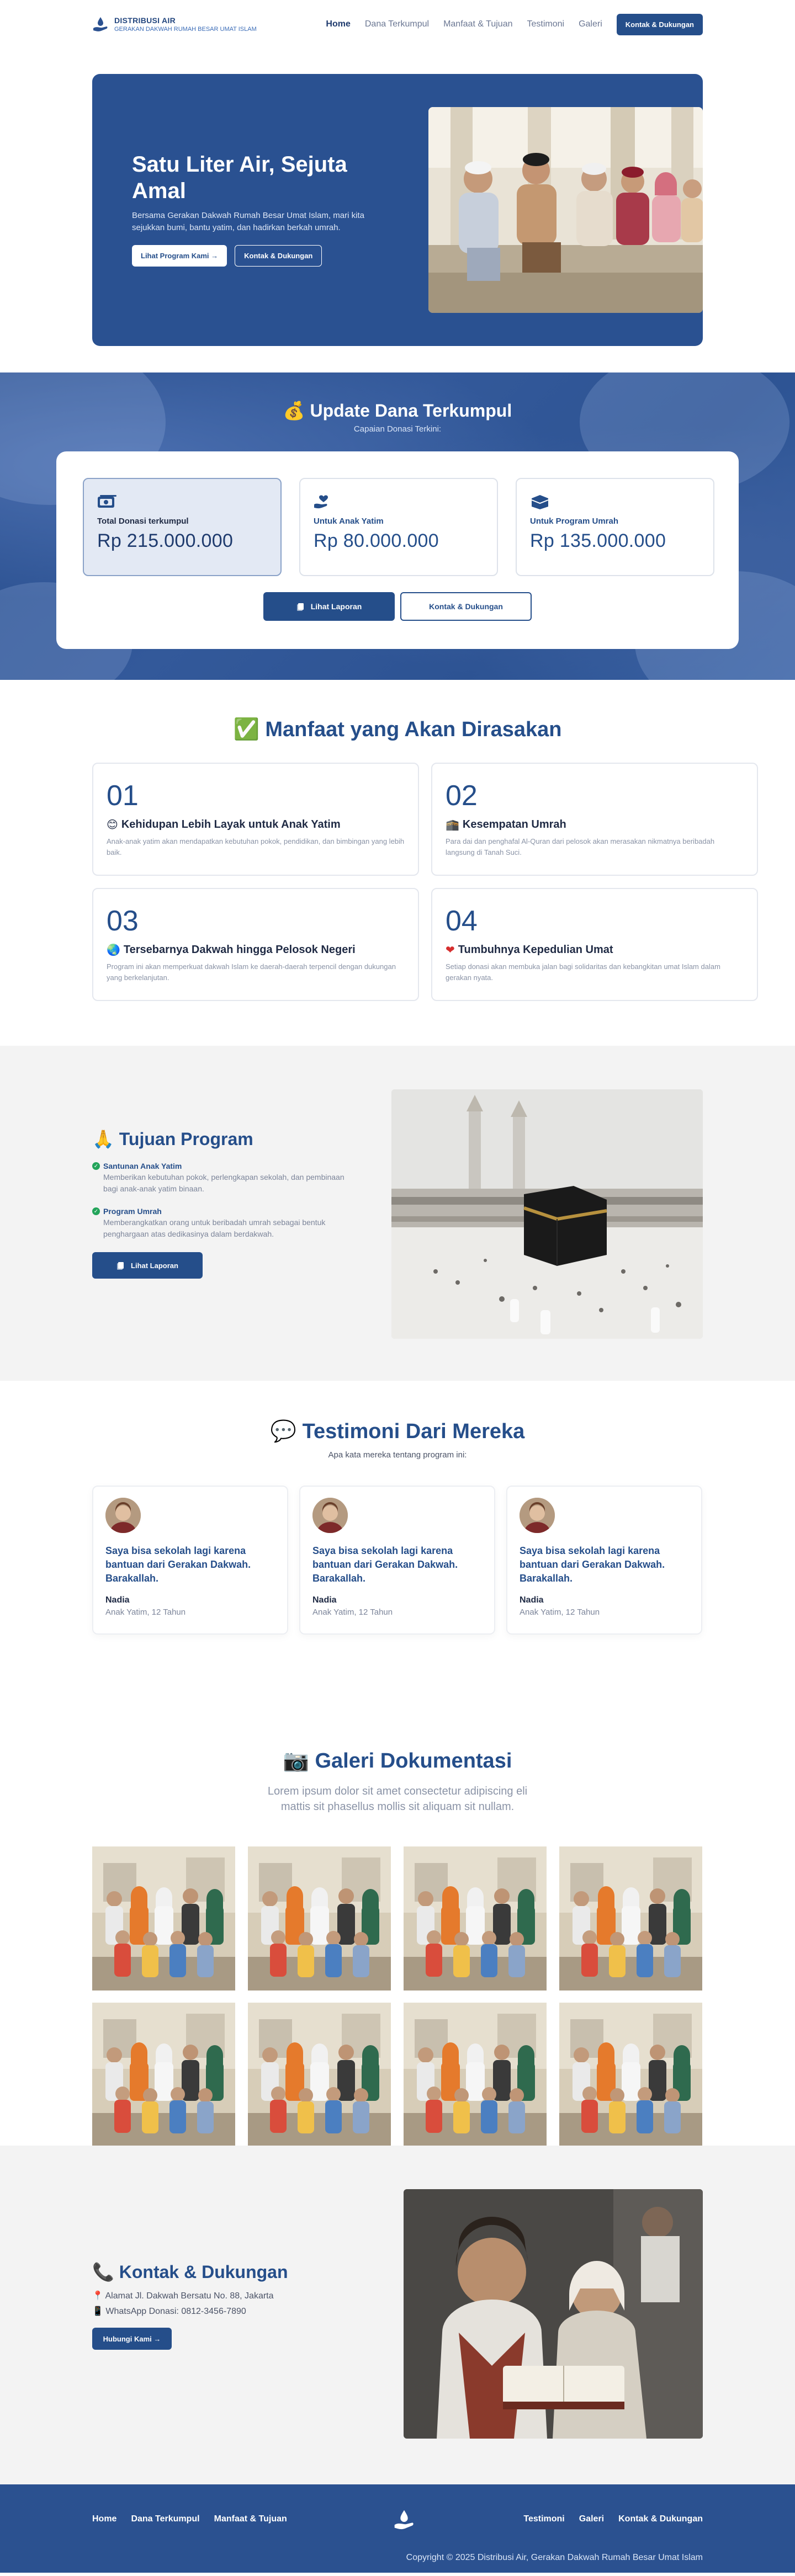 The width and height of the screenshot is (795, 2576). What do you see at coordinates (132, 2339) in the screenshot?
I see `contact-us-button: Hubungi Kami →` at bounding box center [132, 2339].